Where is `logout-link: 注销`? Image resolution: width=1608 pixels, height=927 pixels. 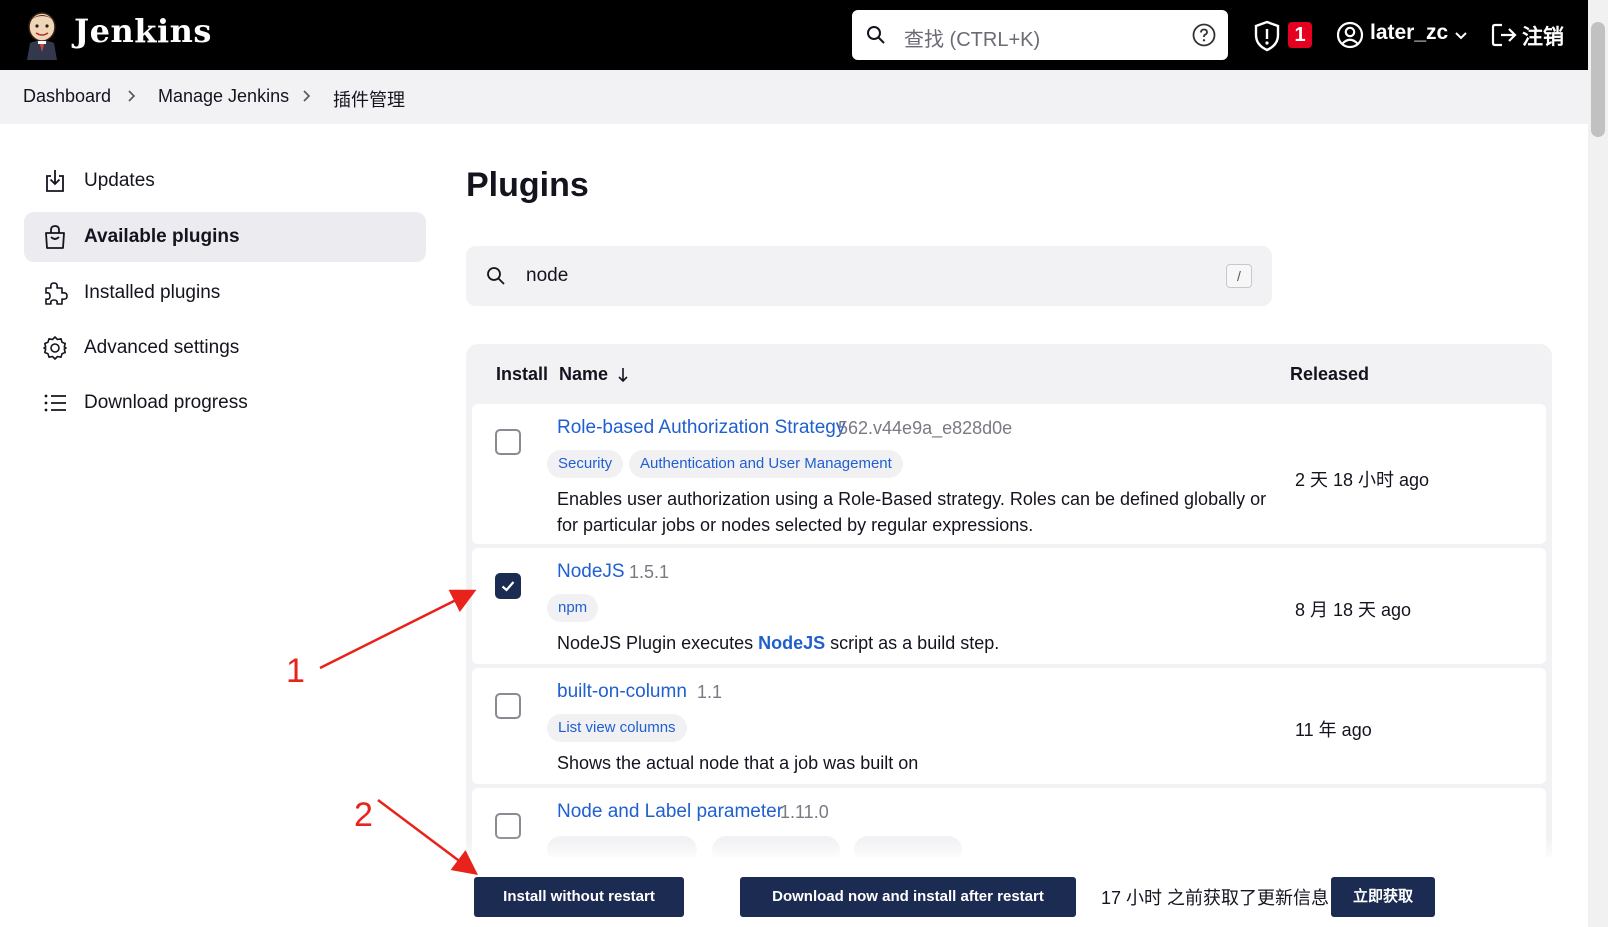
logout-link: 注销 is located at coordinates (1543, 36).